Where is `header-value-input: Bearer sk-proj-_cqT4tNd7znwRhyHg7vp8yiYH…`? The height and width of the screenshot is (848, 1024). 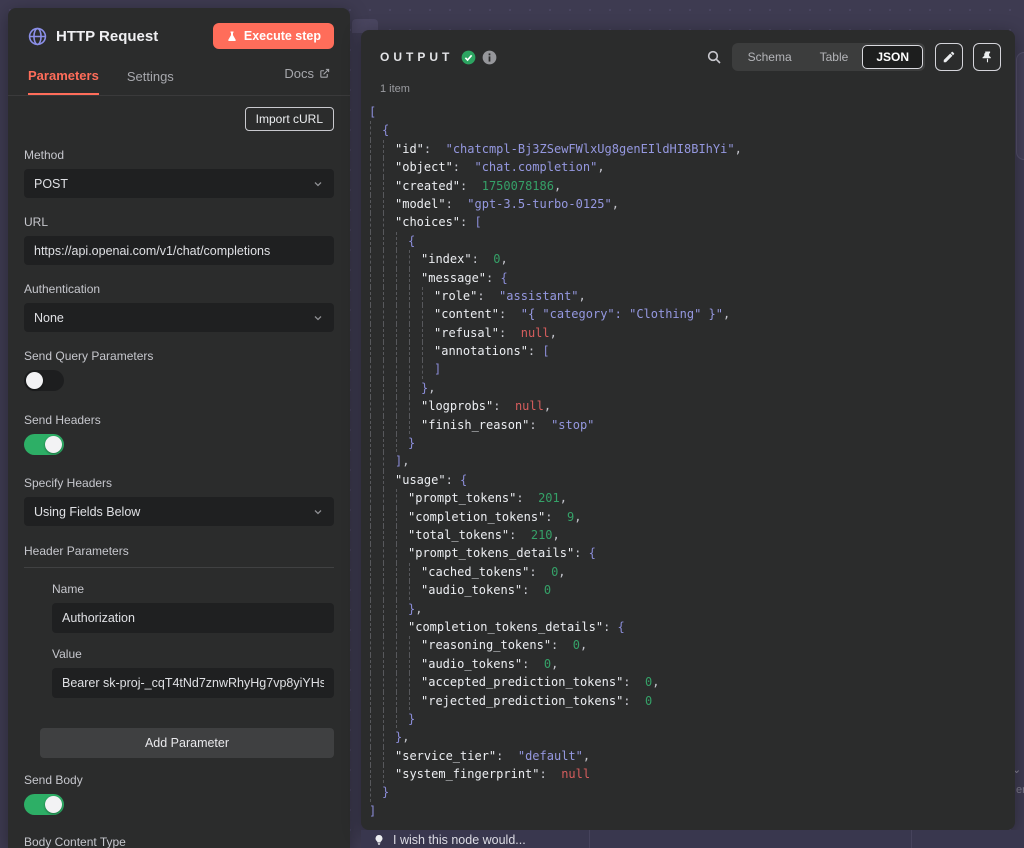
header-value-input: Bearer sk-proj-_cqT4tNd7znwRhyHg7vp8yiYH… is located at coordinates (193, 683).